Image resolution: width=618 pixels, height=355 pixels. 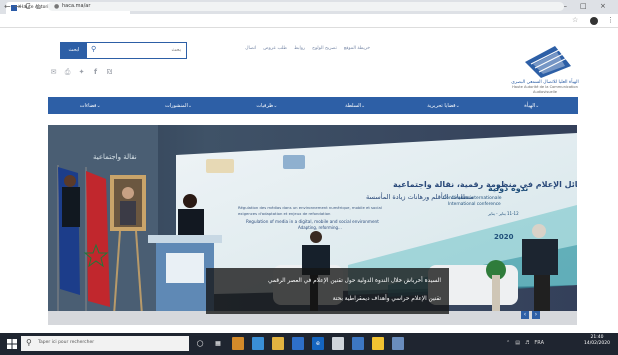 What do you see at coordinates (238, 343) in the screenshot?
I see `app-icon` at bounding box center [238, 343].